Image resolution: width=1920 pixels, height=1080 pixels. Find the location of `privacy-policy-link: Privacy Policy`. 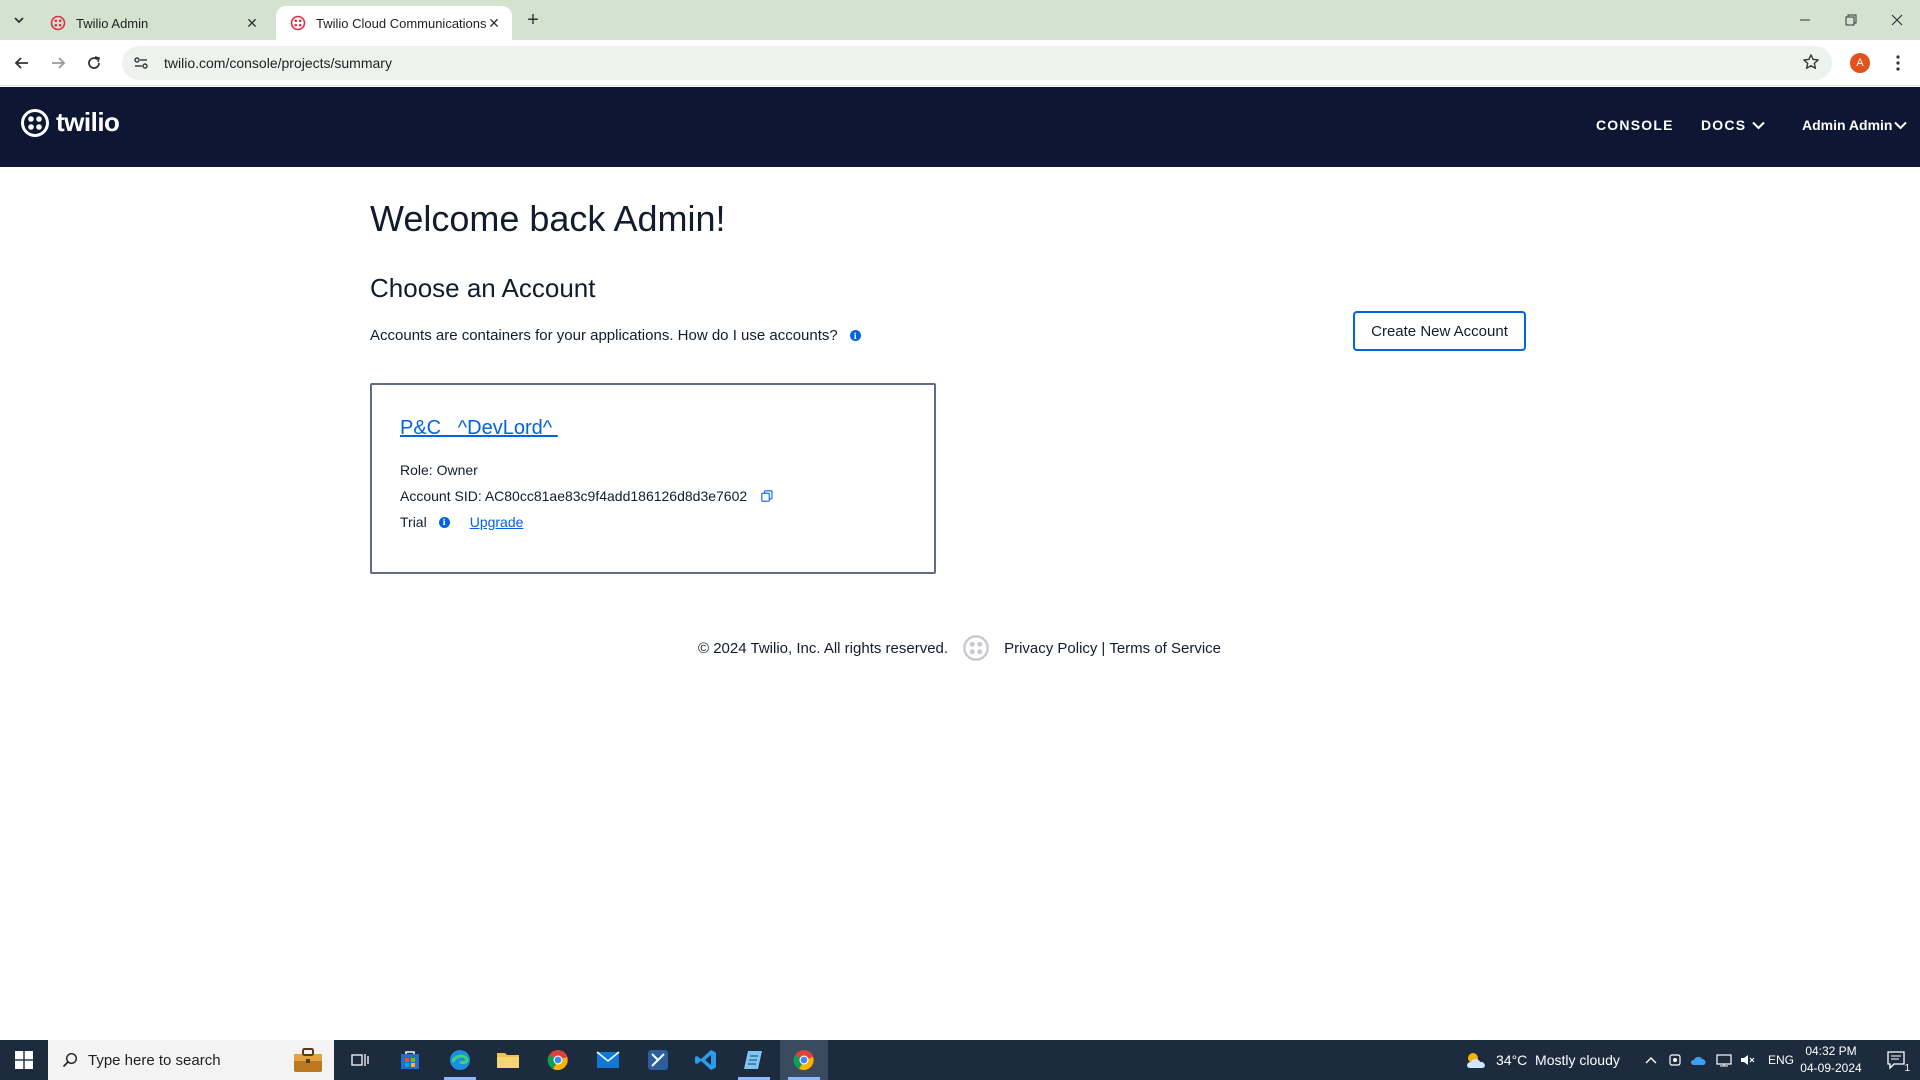

privacy-policy-link: Privacy Policy is located at coordinates (1050, 648).